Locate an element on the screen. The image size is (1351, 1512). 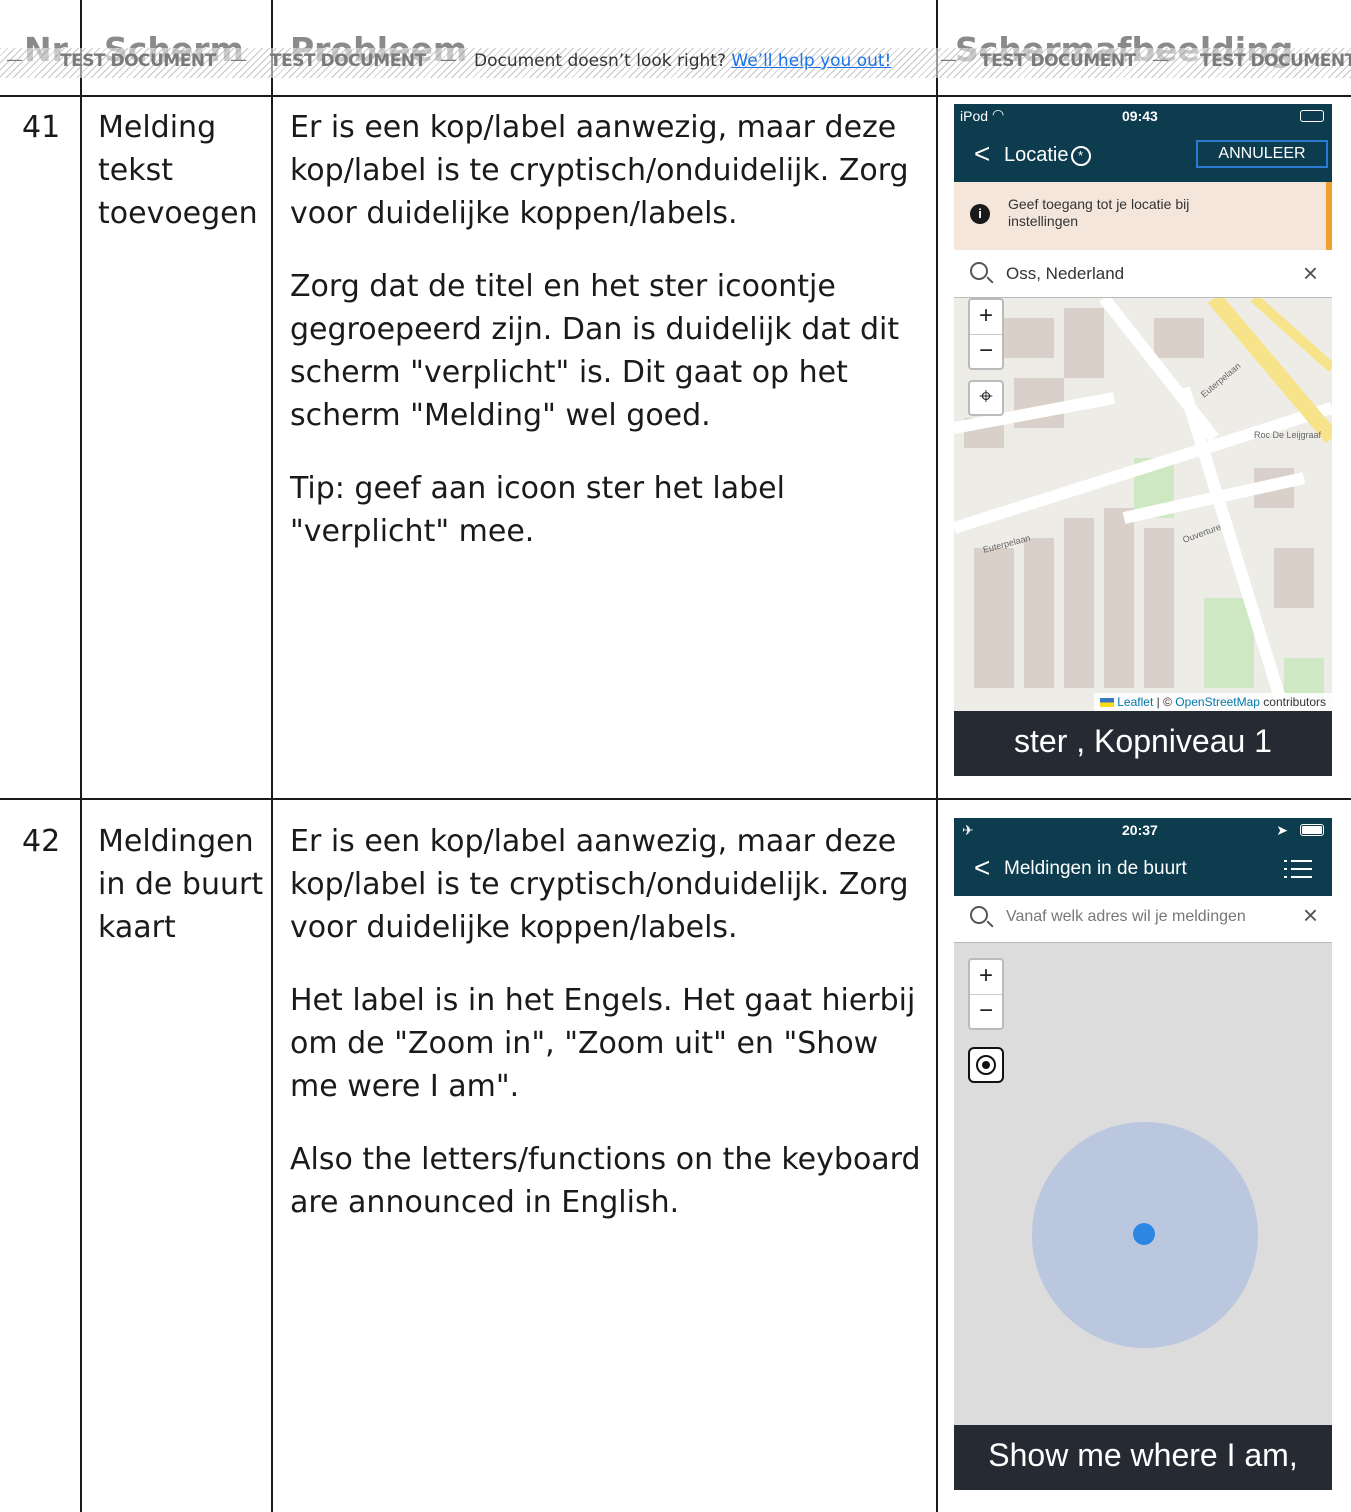
voiceover-caption-text: Show me where I am, is located at coordinates (1143, 1455).